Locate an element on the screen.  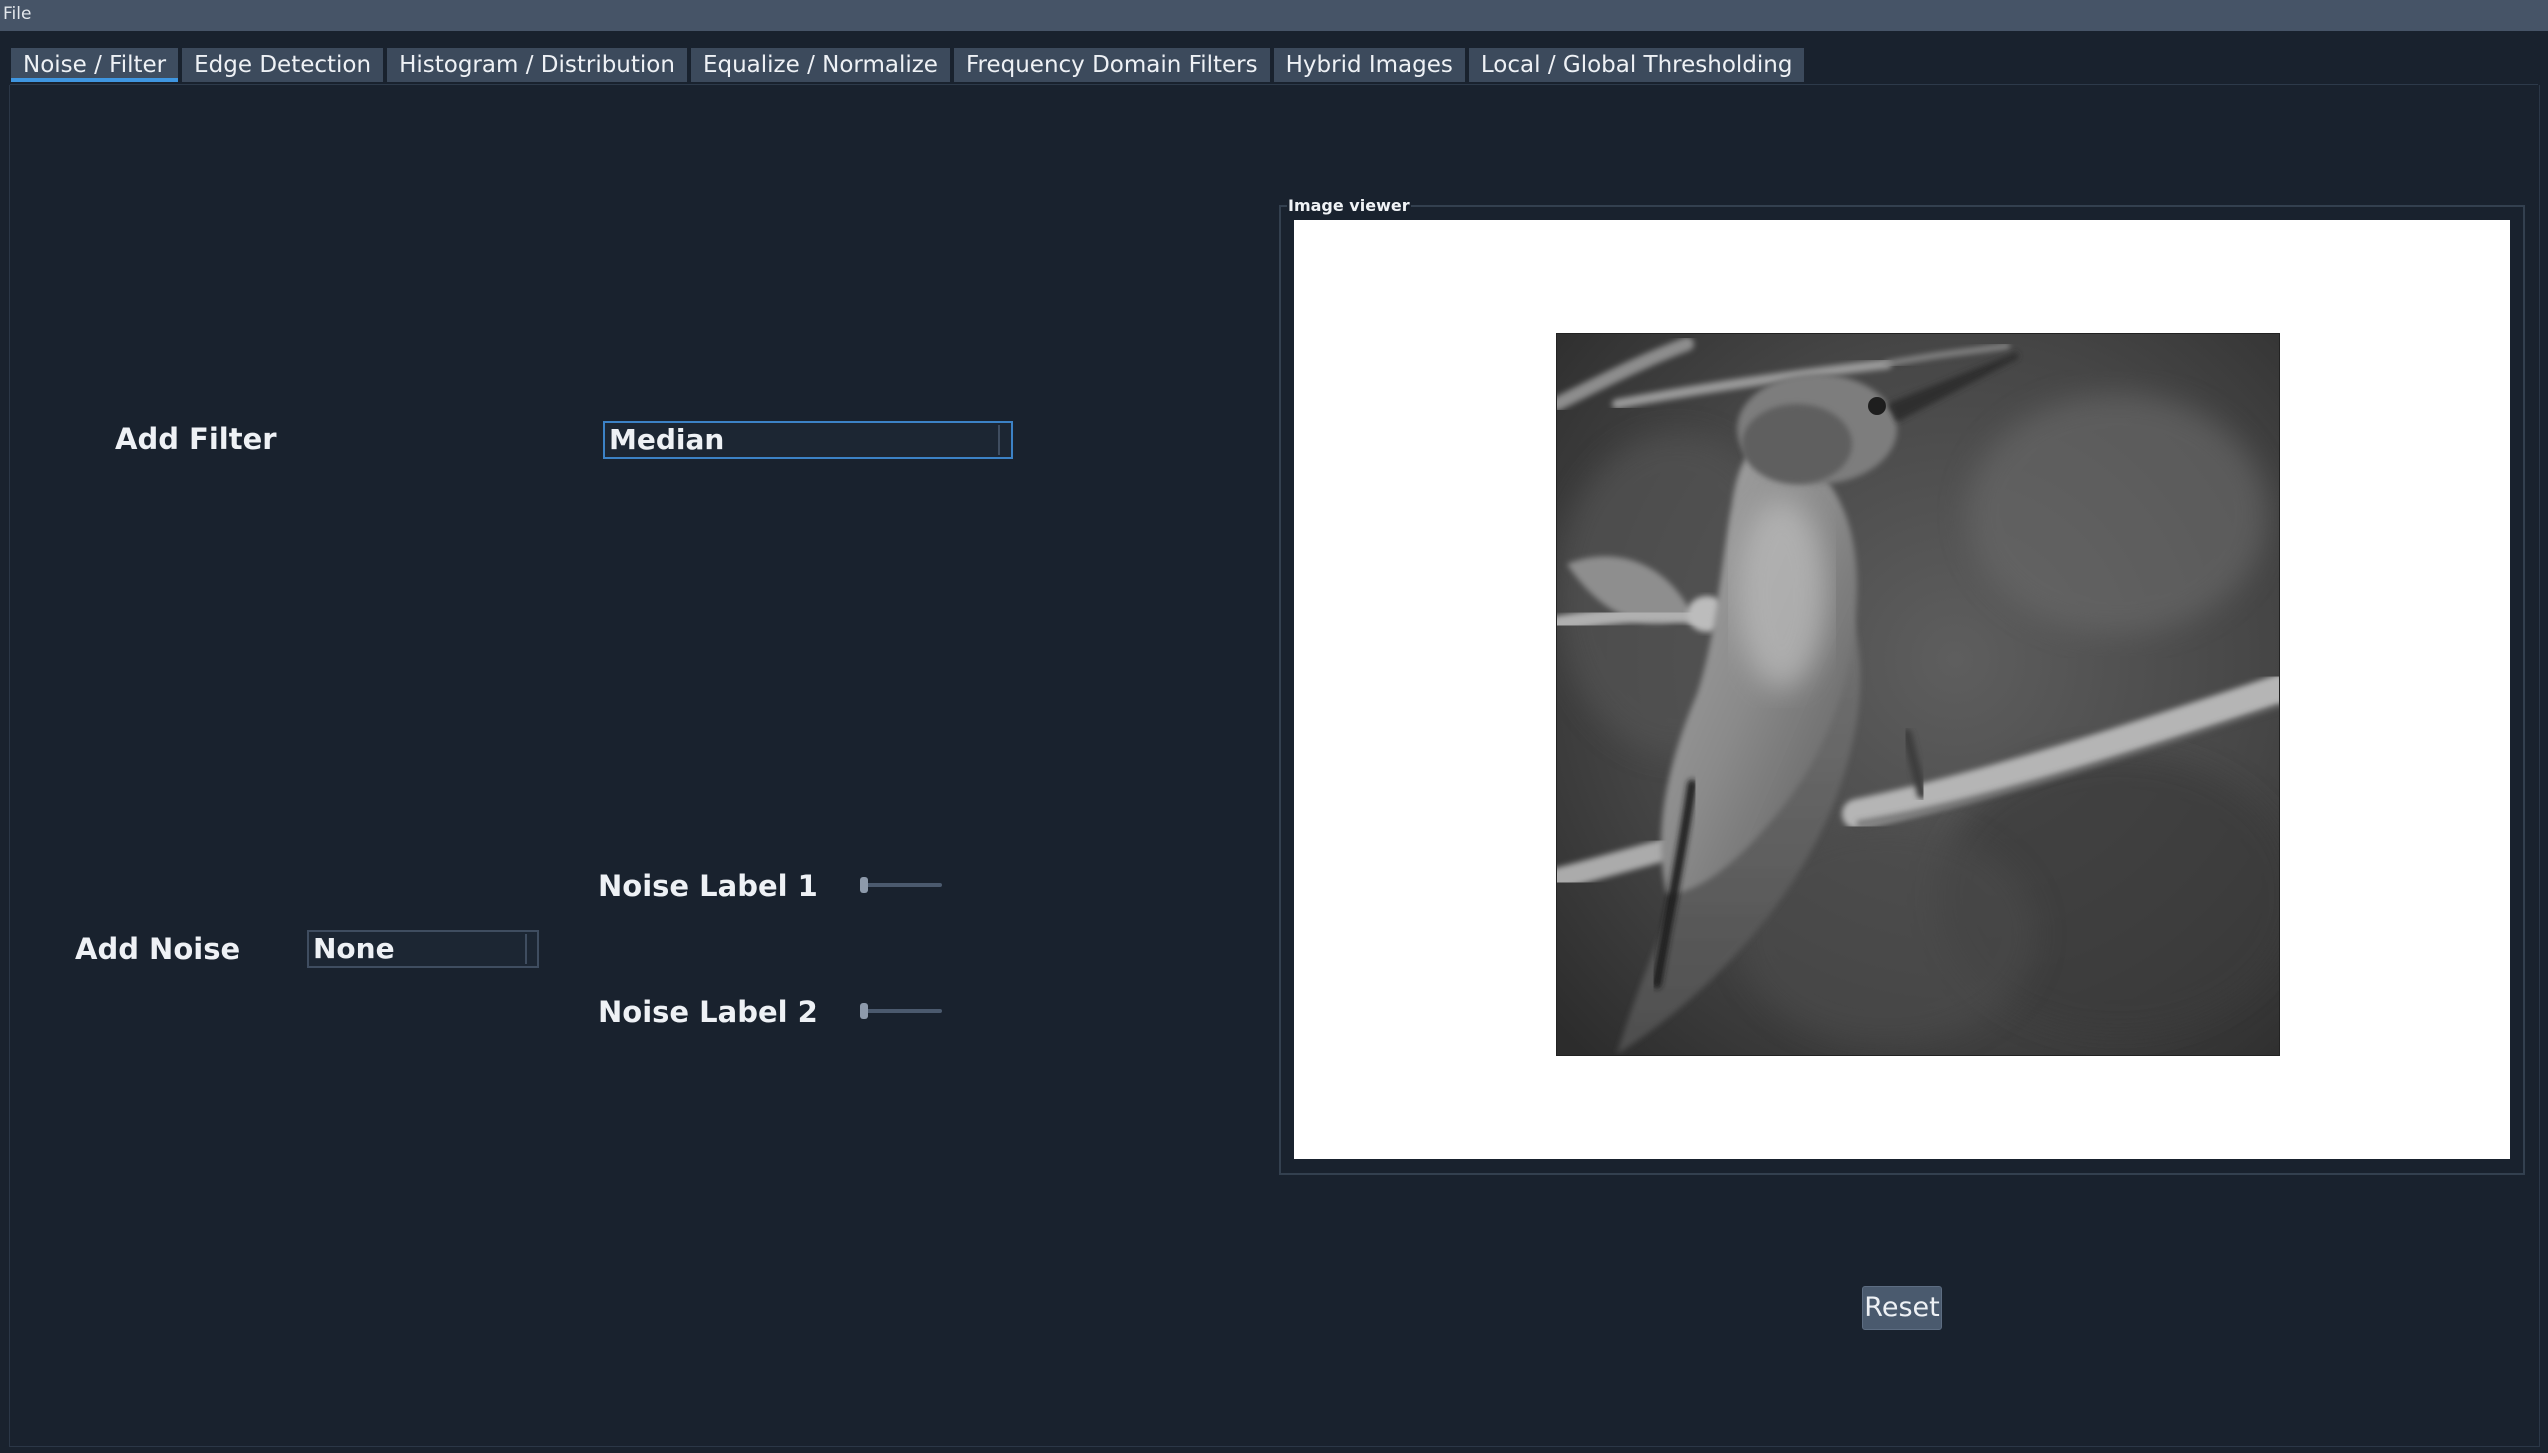
tab-equalize-normalize: Equalize / Normalize is located at coordinates (820, 65).